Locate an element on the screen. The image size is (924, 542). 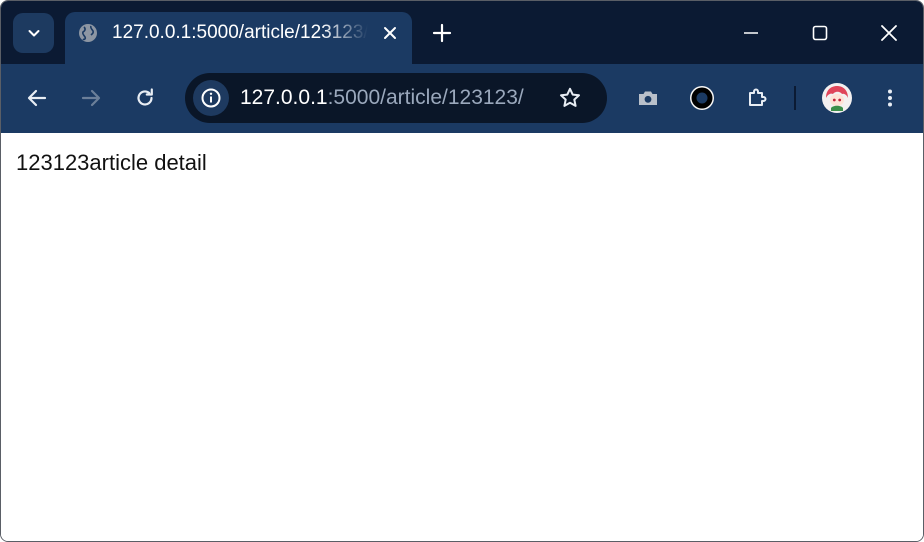
tab-title: 127.0.0.1:5000/article/123123/ is located at coordinates (240, 32).